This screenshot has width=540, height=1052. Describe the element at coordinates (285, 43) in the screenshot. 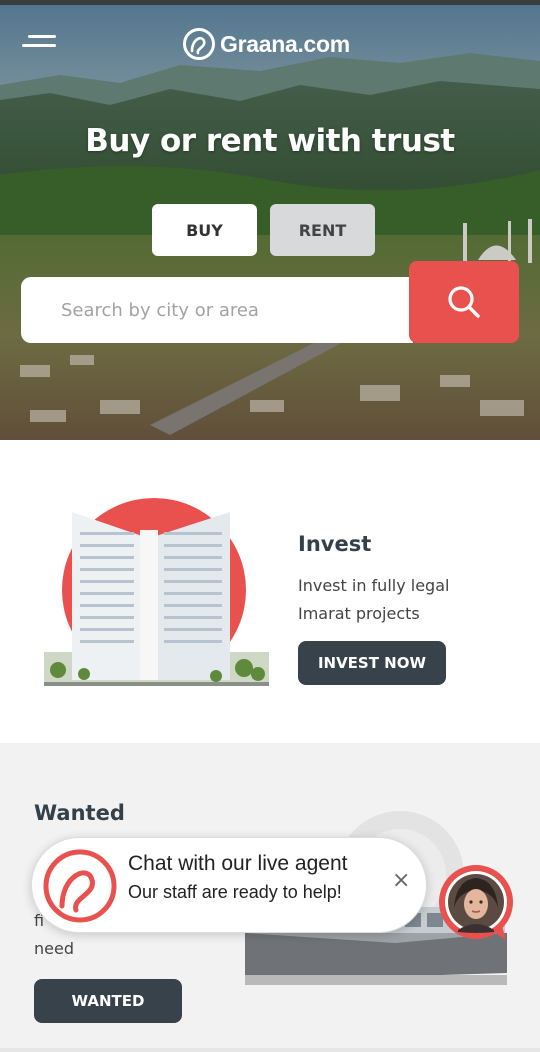

I see `logo-text: Graana.com` at that location.